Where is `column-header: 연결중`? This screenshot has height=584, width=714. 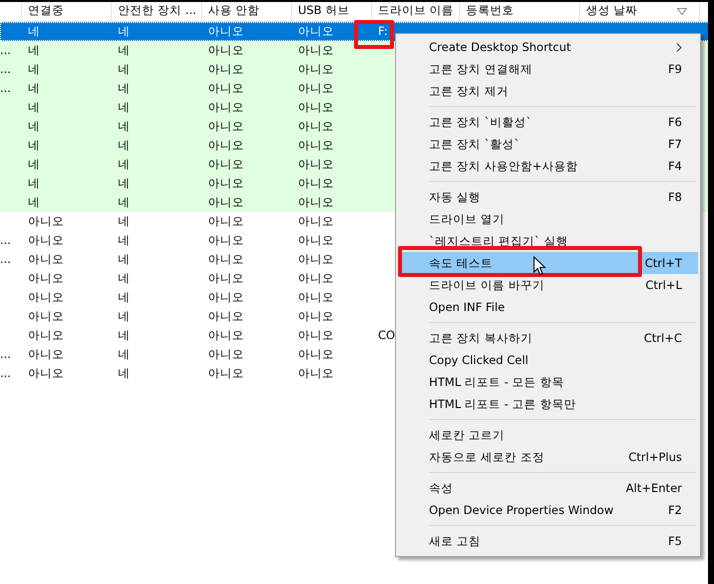
column-header: 연결중 is located at coordinates (67, 10).